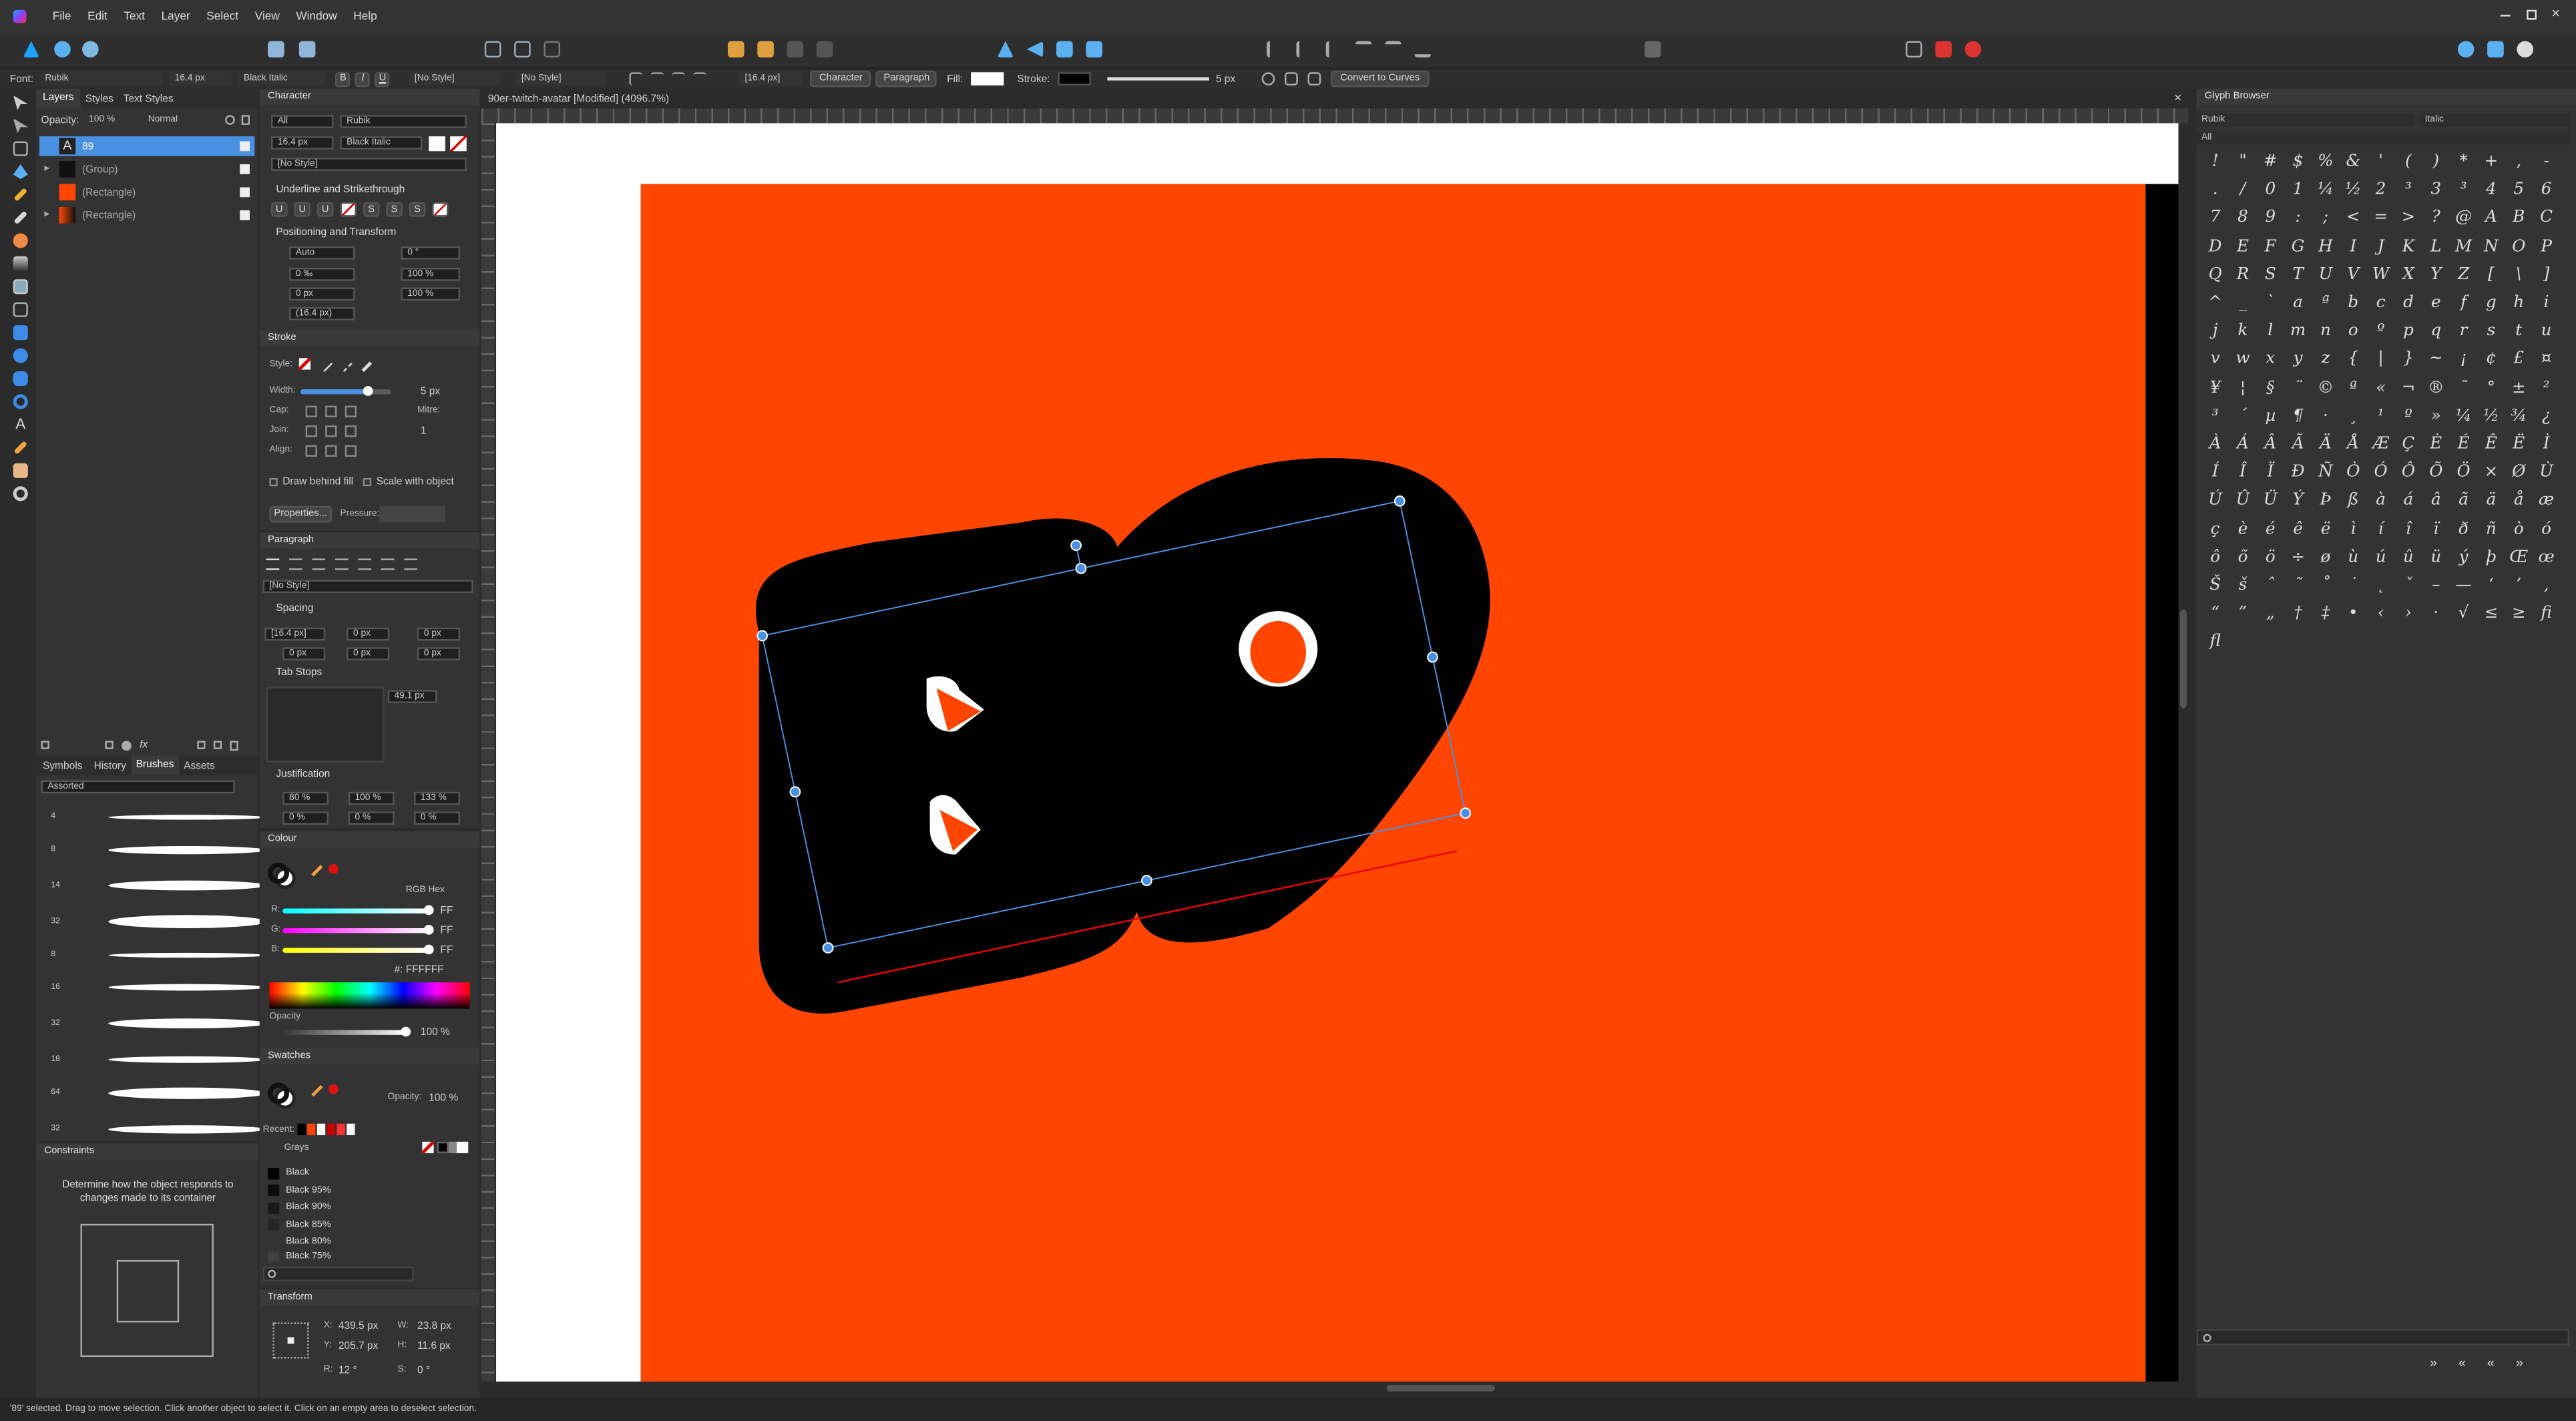  What do you see at coordinates (2298, 190) in the screenshot?
I see `glyph-cell: 1` at bounding box center [2298, 190].